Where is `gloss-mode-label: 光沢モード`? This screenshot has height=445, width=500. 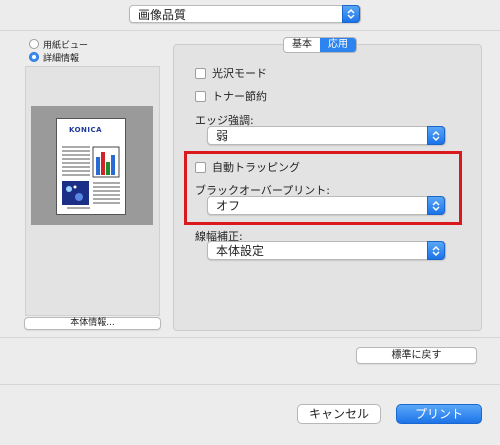
gloss-mode-label: 光沢モード is located at coordinates (239, 73).